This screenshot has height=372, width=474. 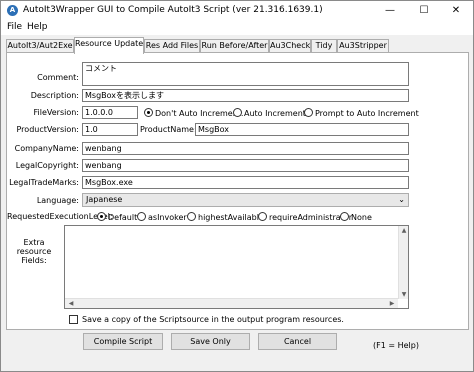 I want to click on help-hint: (F1 = Help), so click(x=396, y=345).